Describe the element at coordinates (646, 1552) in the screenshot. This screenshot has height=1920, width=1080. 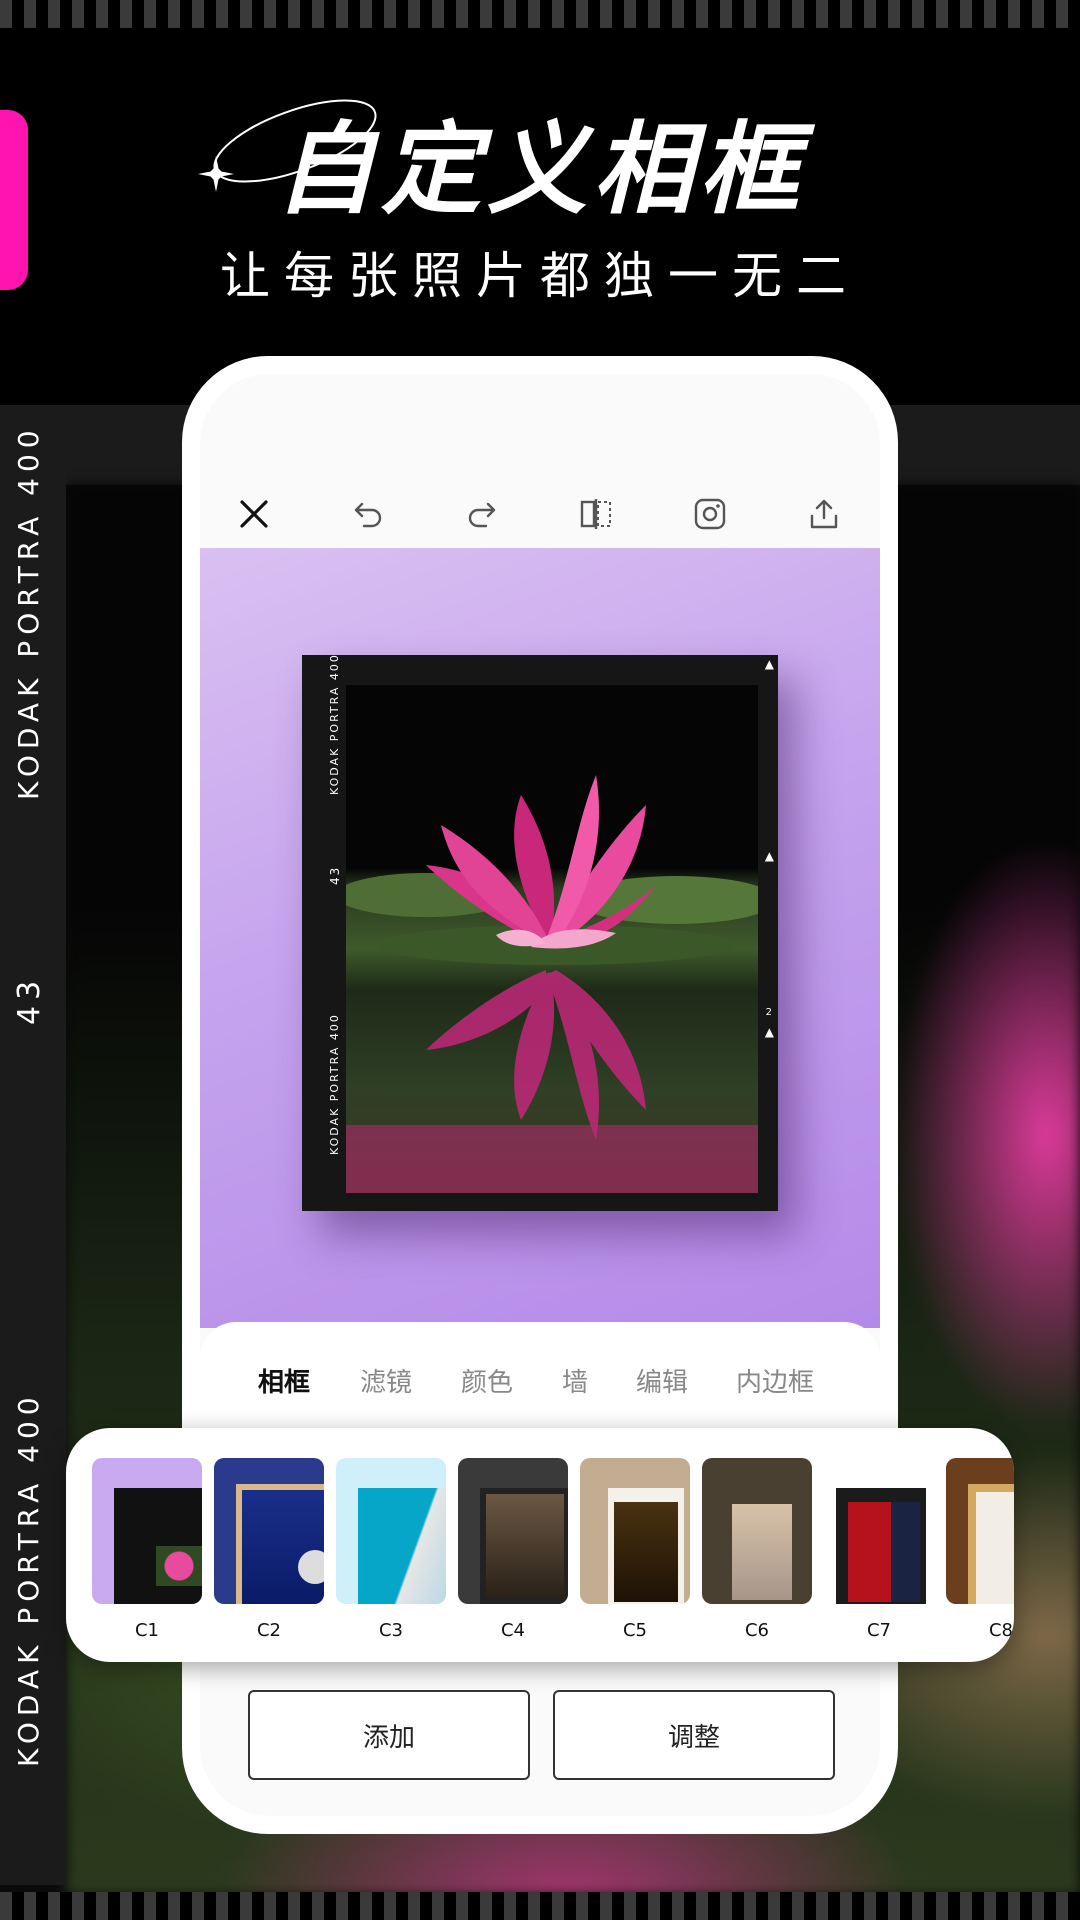
I see `thumb-sunflower` at that location.